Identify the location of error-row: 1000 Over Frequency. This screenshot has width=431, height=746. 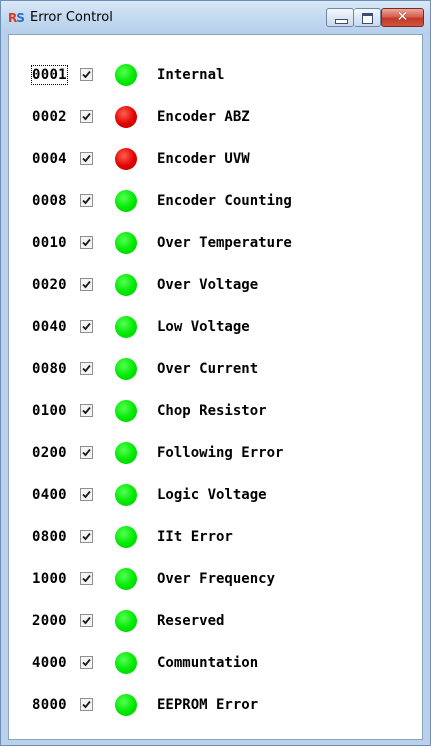
(214, 579).